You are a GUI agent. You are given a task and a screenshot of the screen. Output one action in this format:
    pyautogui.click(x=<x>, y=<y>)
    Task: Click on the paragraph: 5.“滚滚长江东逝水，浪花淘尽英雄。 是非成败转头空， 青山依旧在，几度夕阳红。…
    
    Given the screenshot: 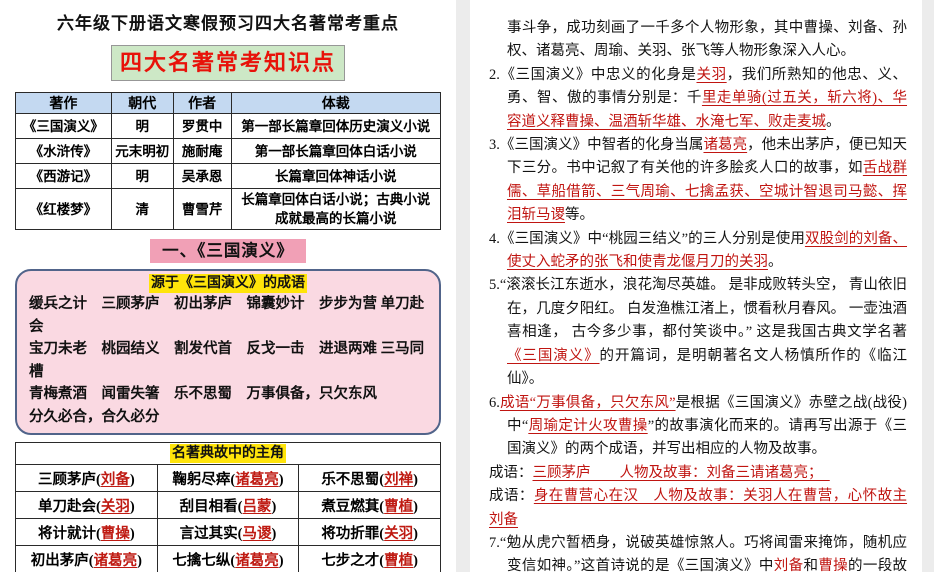 What is the action you would take?
    pyautogui.click(x=698, y=332)
    